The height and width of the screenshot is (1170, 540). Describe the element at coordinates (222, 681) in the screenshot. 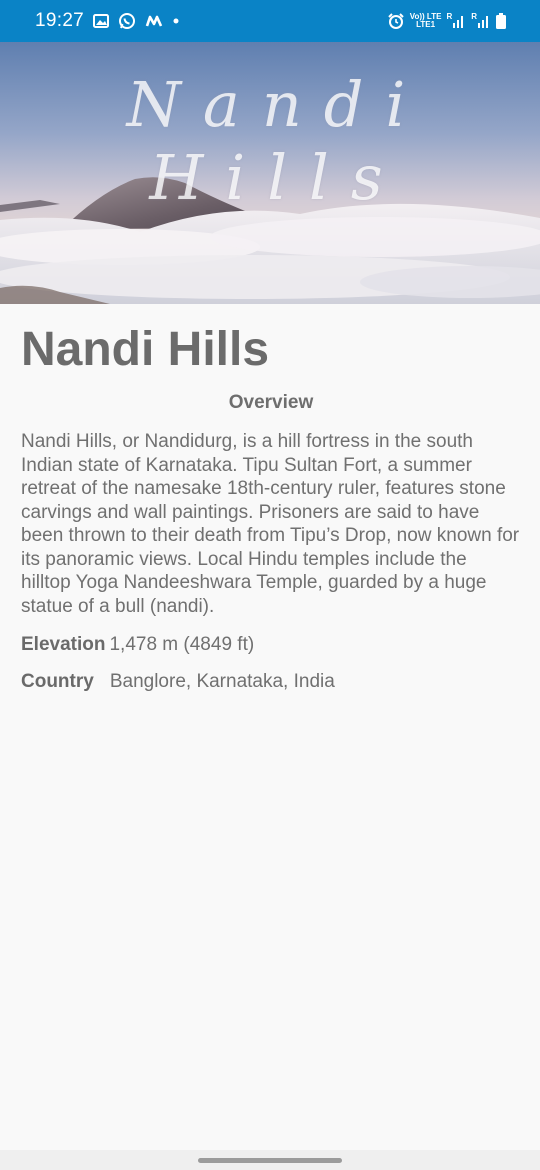

I see `country-value: Banglore, Karnataka, India` at that location.